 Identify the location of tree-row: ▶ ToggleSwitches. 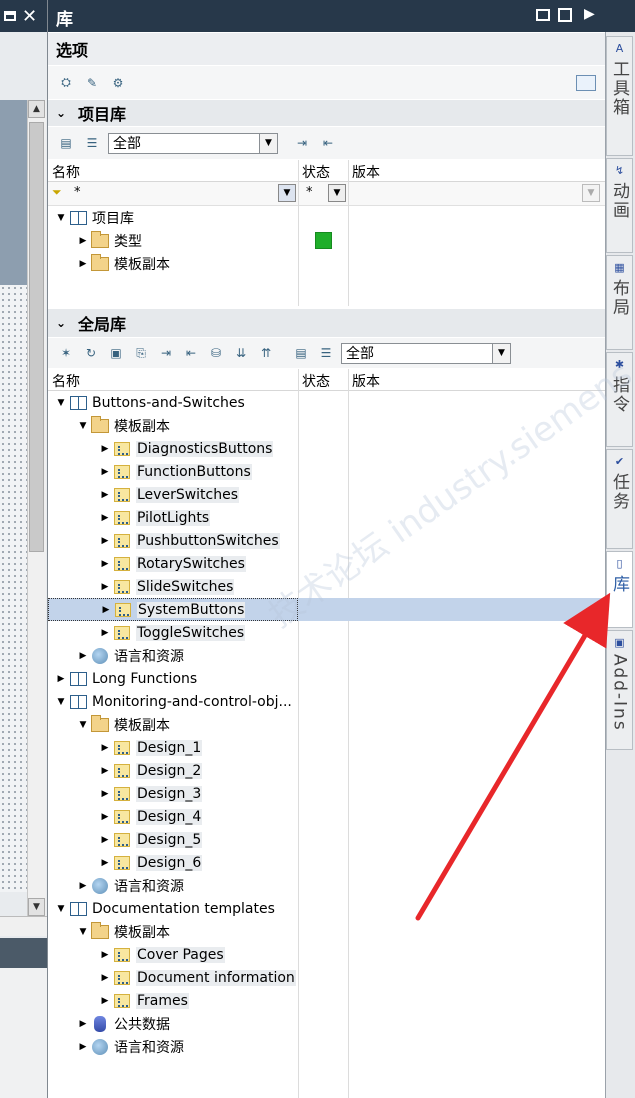
(326, 632).